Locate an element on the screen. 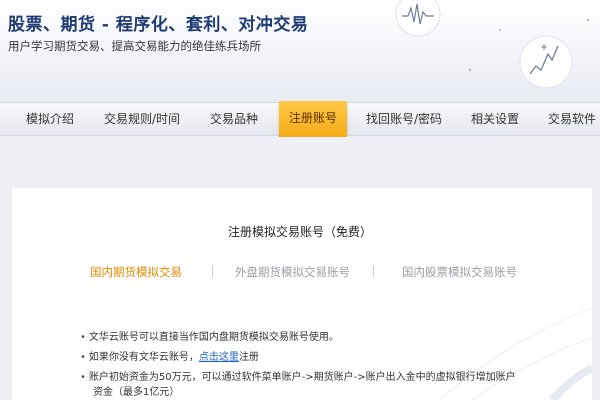 The height and width of the screenshot is (400, 600). register-here-link: 点击这里 is located at coordinates (219, 357).